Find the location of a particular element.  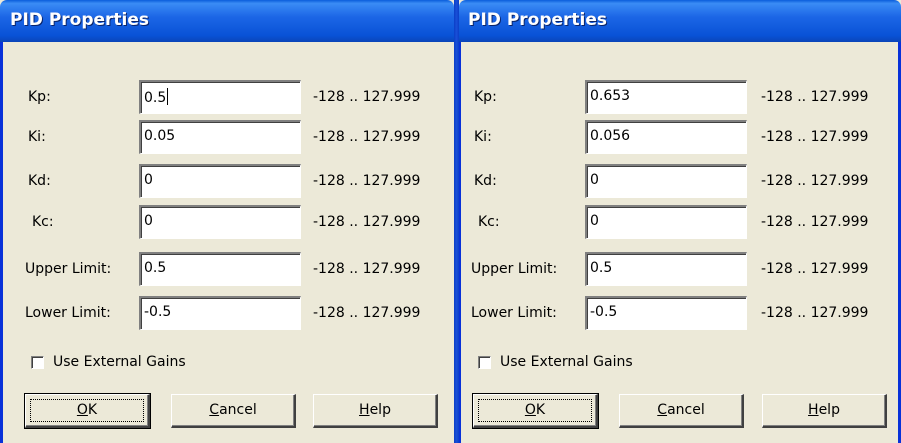

kp-row: Kp: 0.5 -128 .. 127.999 is located at coordinates (227, 97).